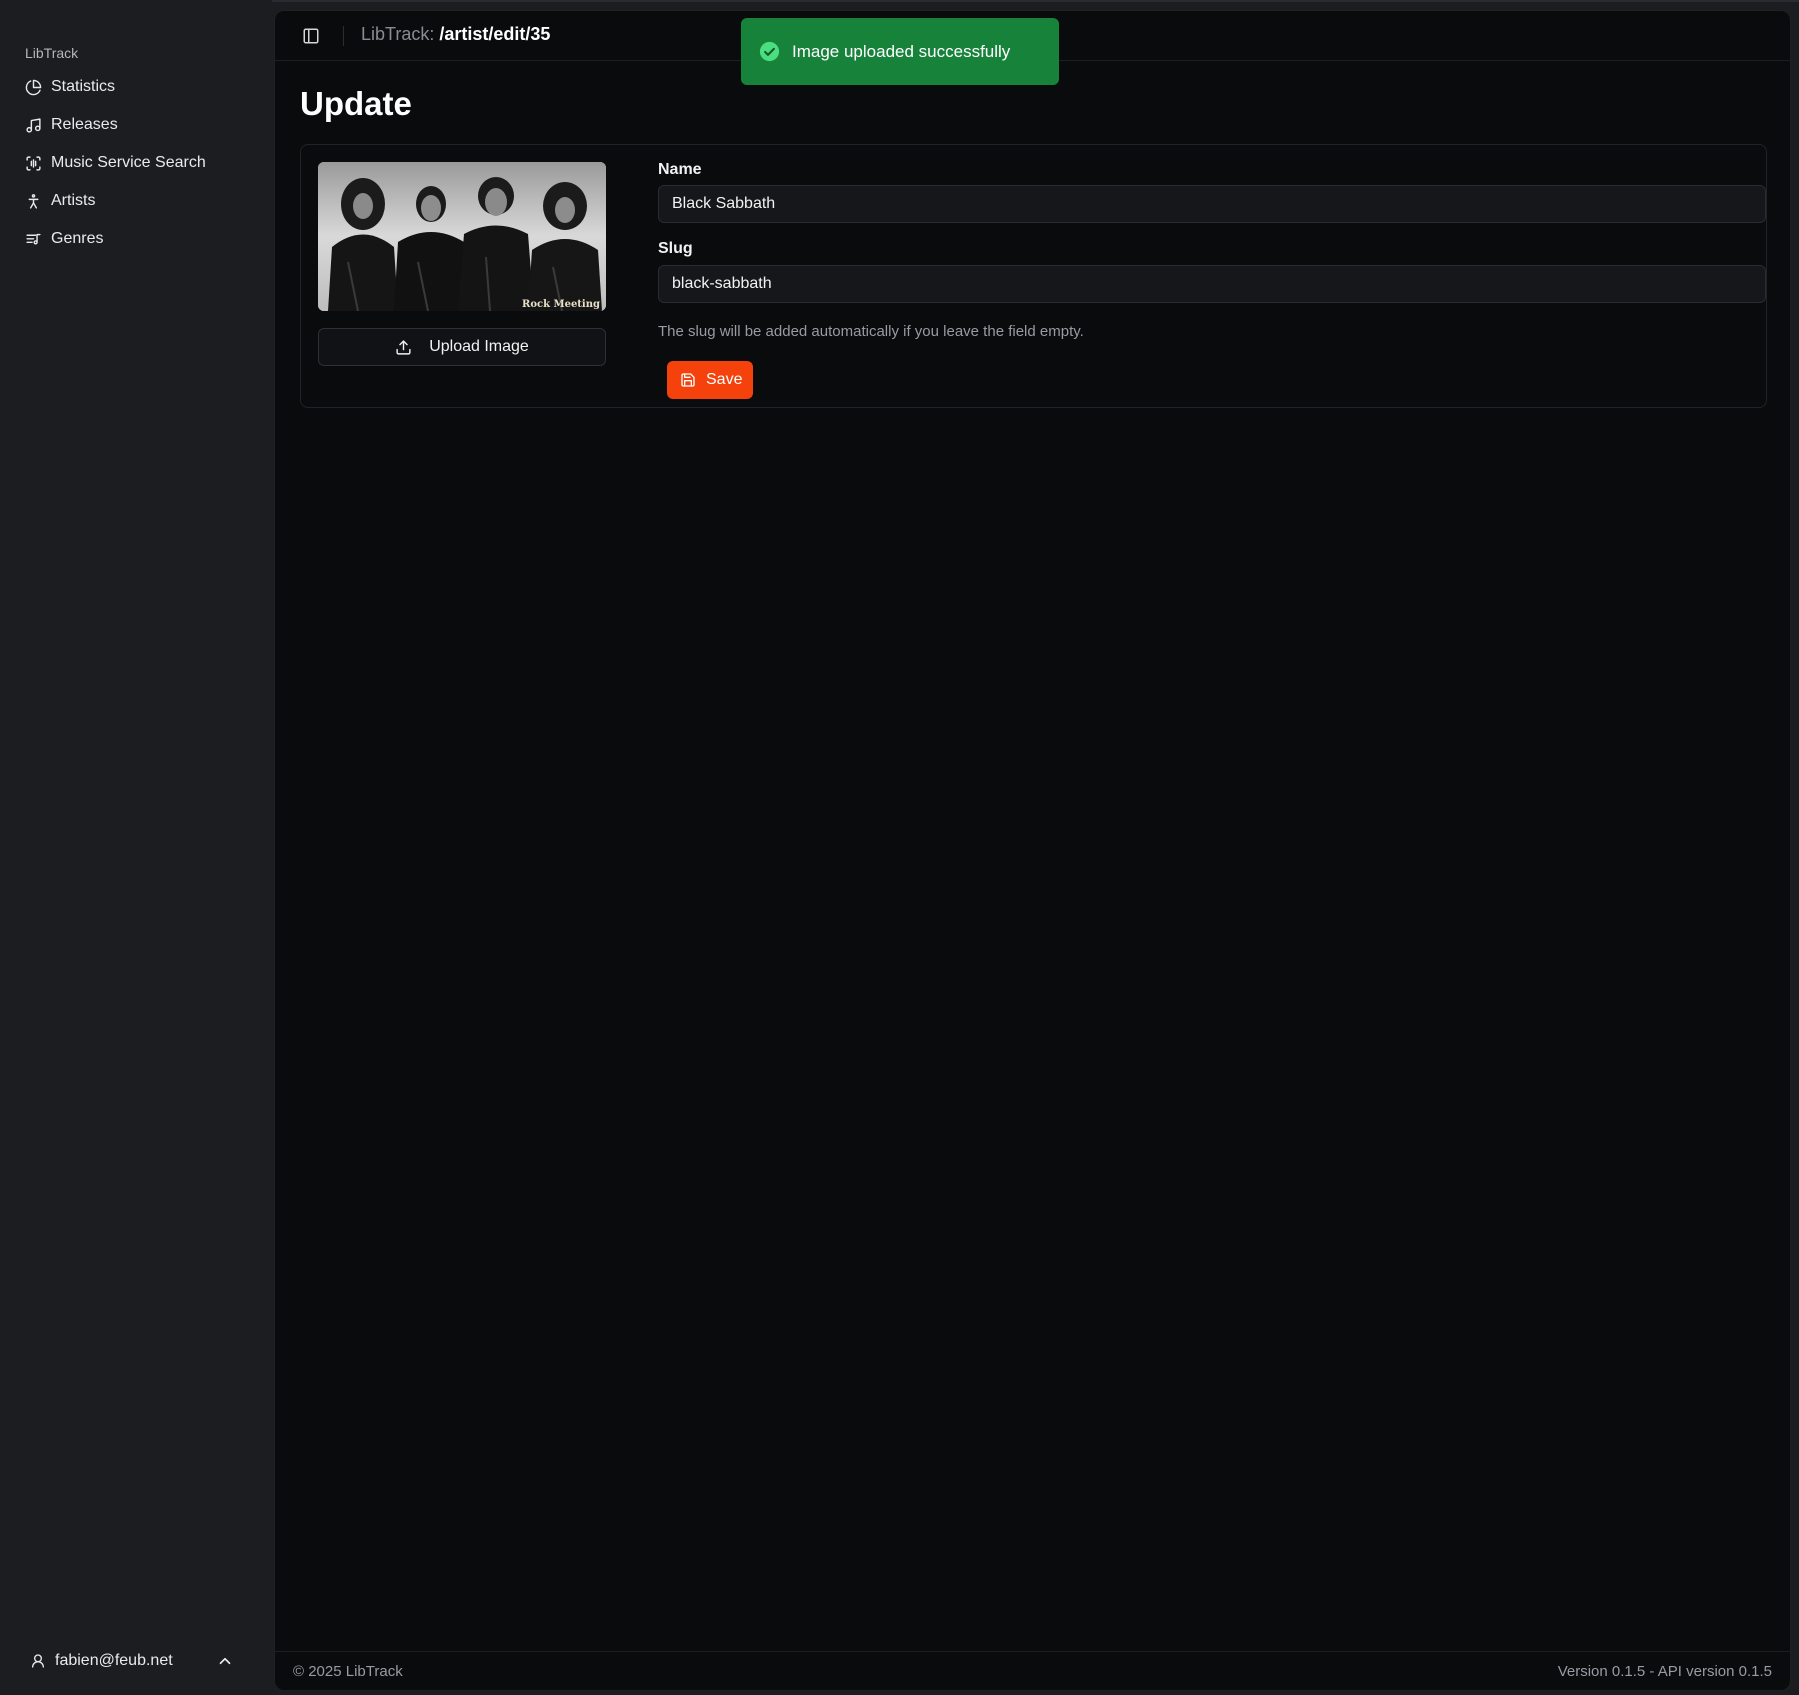  Describe the element at coordinates (343, 36) in the screenshot. I see `header-divider` at that location.